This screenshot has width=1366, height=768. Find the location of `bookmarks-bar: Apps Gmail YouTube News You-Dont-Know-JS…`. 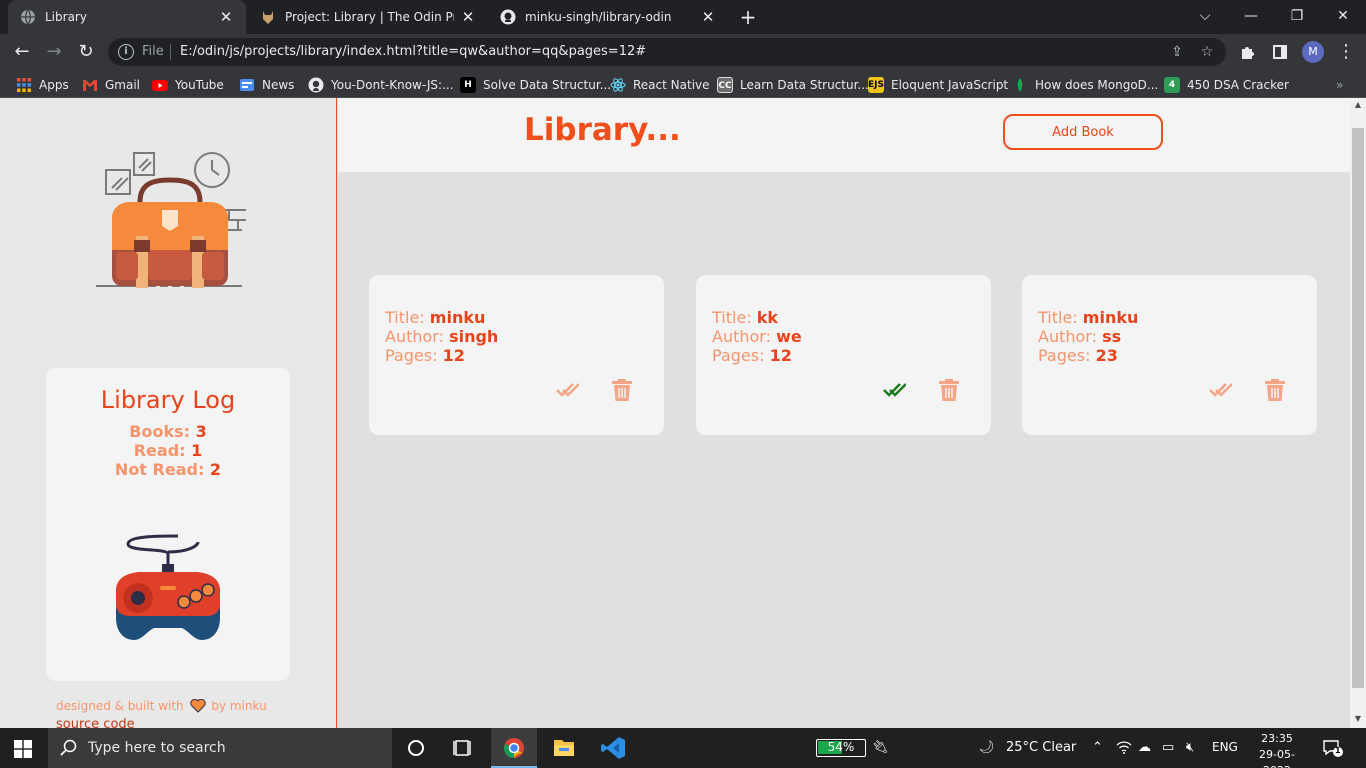

bookmarks-bar: Apps Gmail YouTube News You-Dont-Know-JS… is located at coordinates (683, 84).